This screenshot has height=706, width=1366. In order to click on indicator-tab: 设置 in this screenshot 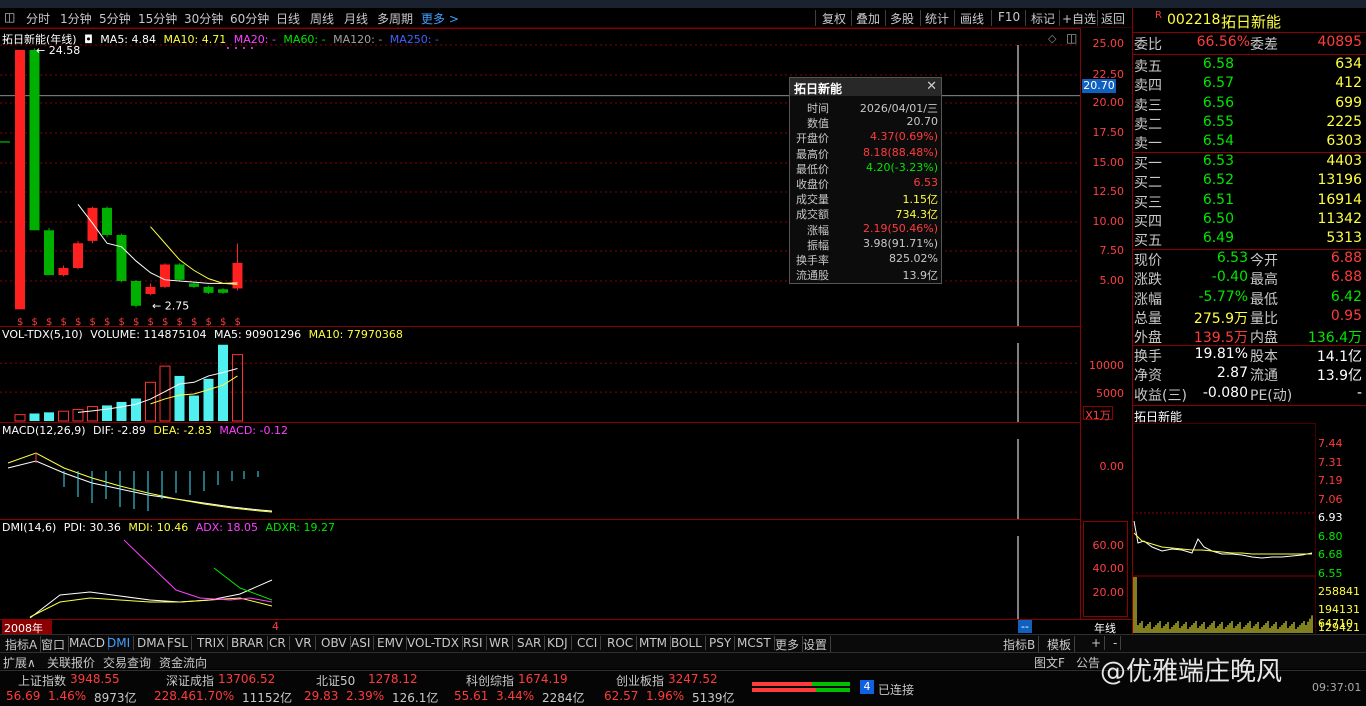, I will do `click(816, 644)`.